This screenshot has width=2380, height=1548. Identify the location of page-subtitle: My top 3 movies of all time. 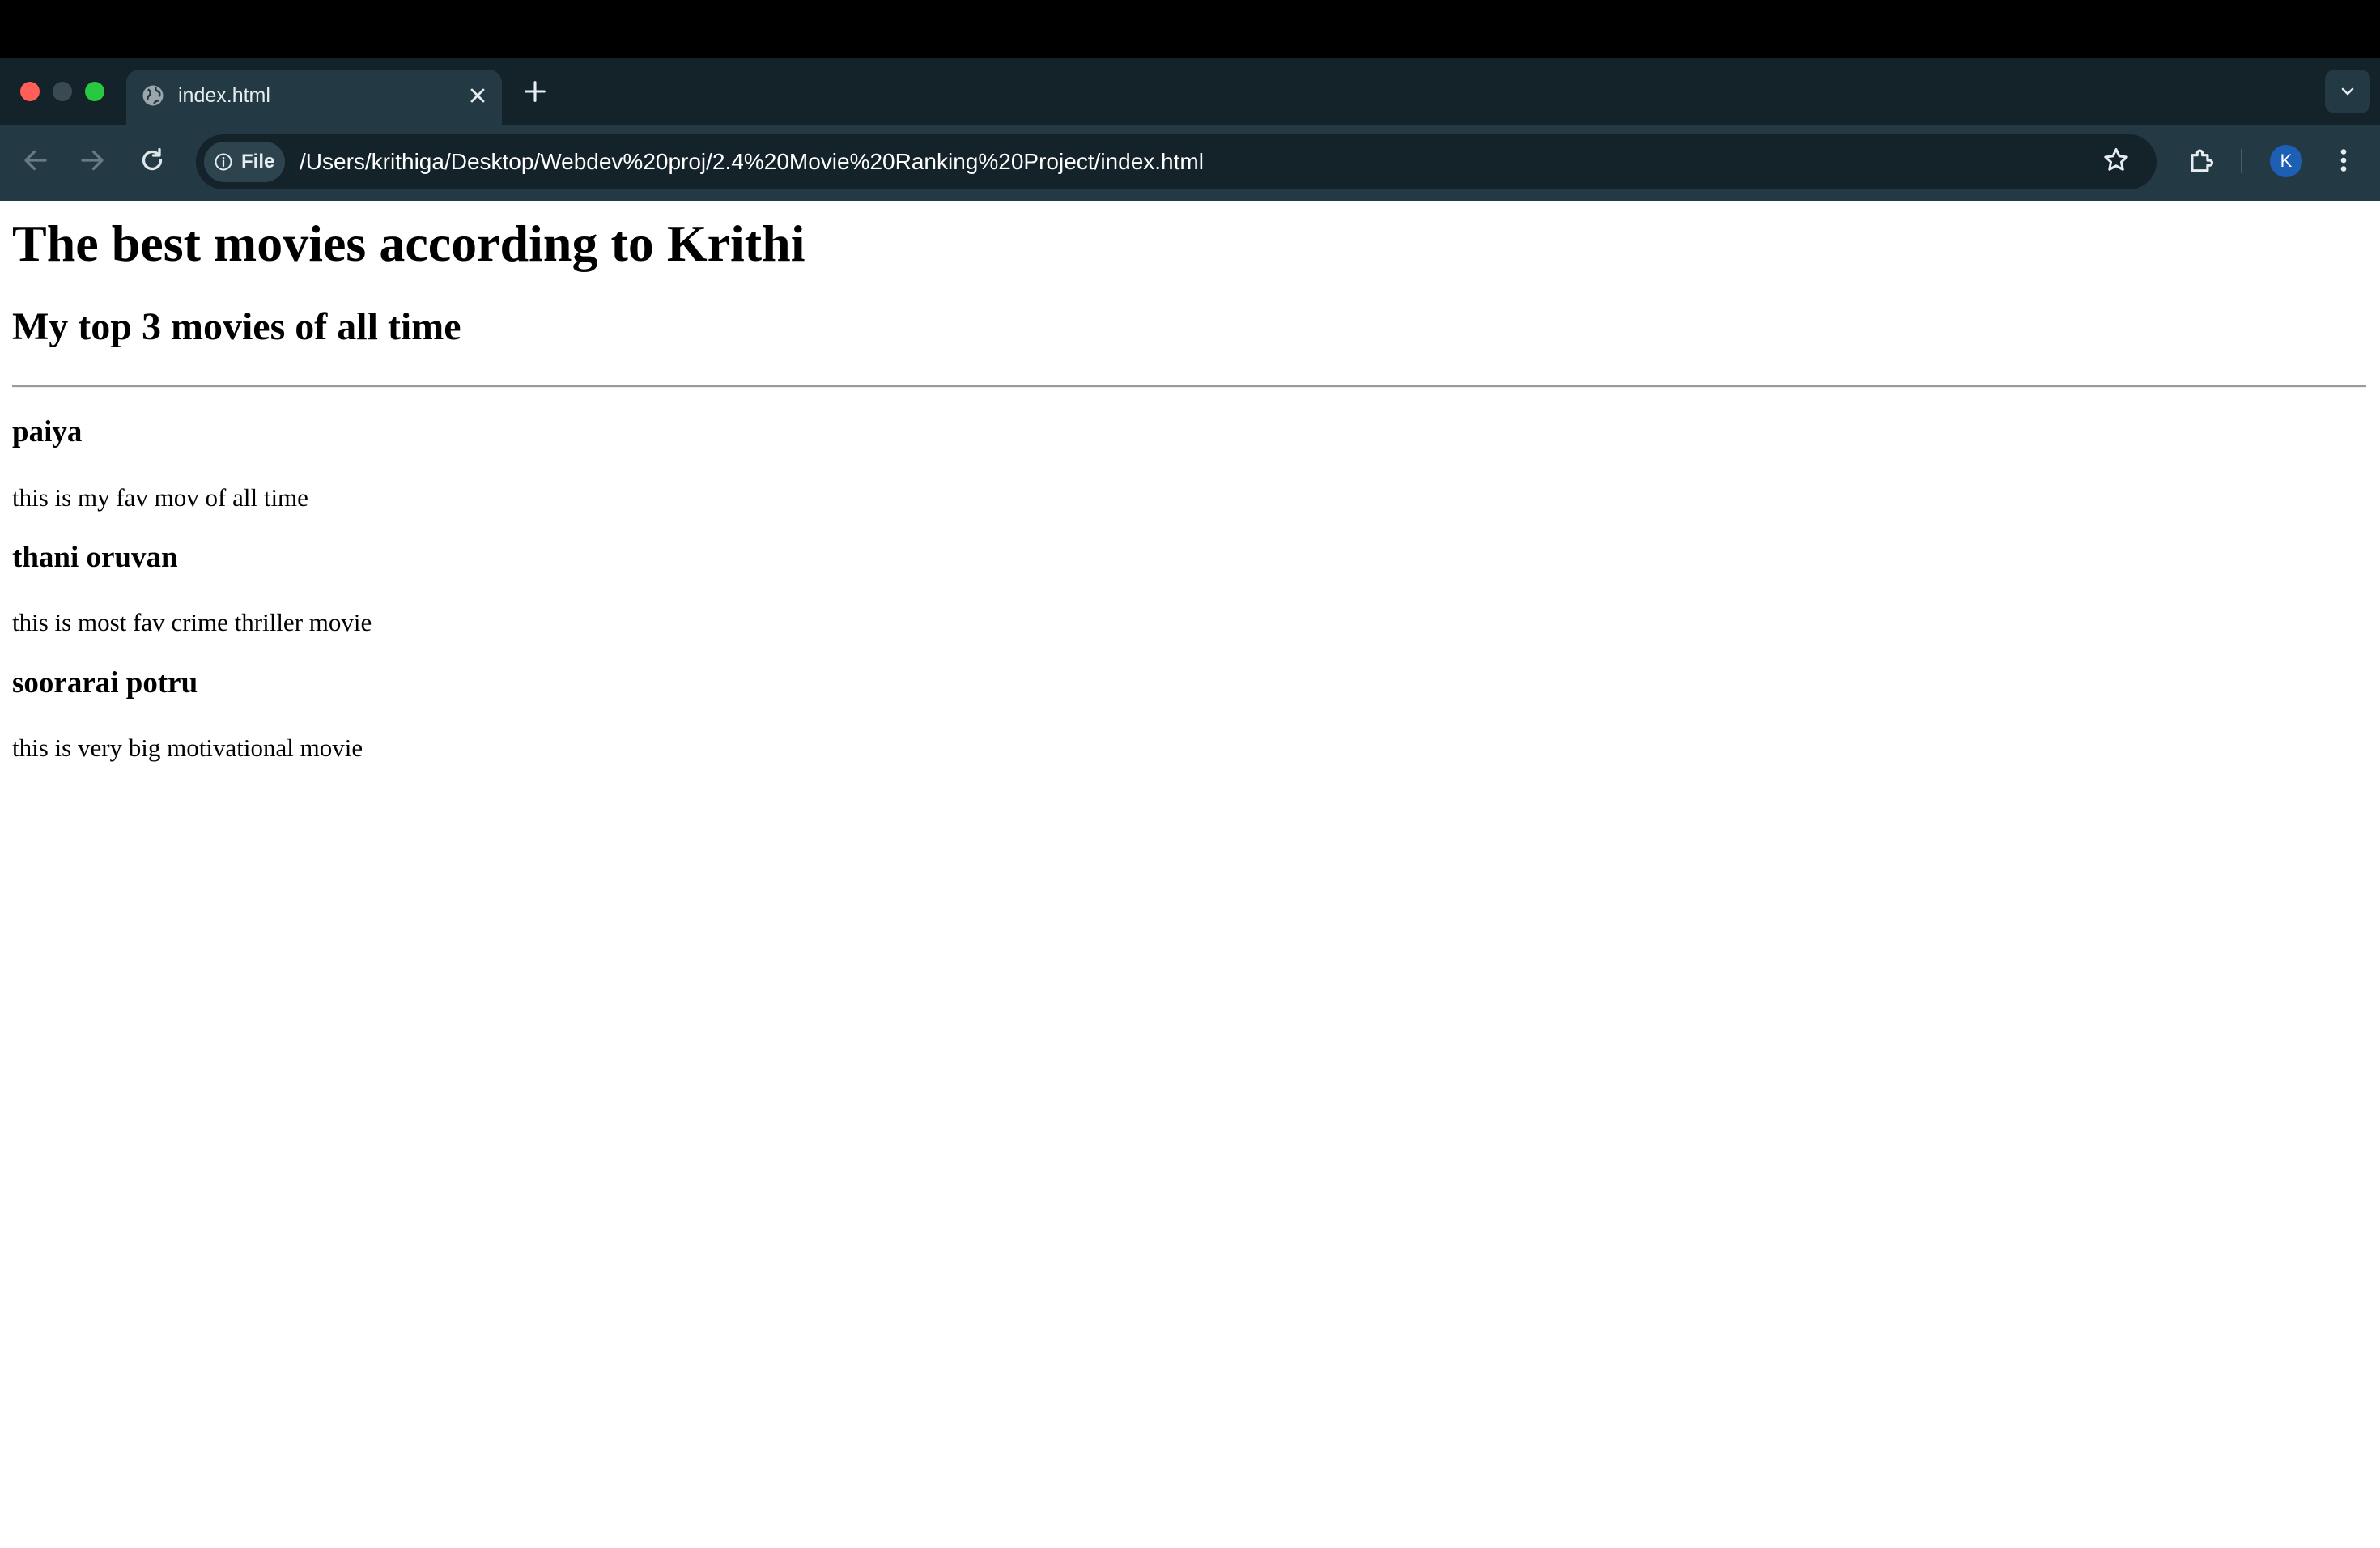
(237, 326).